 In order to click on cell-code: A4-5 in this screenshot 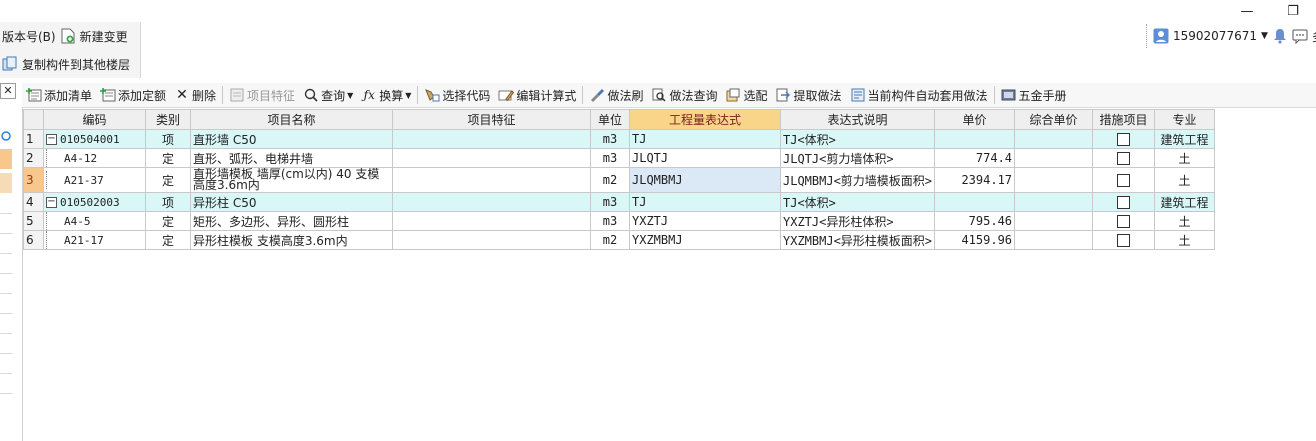, I will do `click(94, 221)`.